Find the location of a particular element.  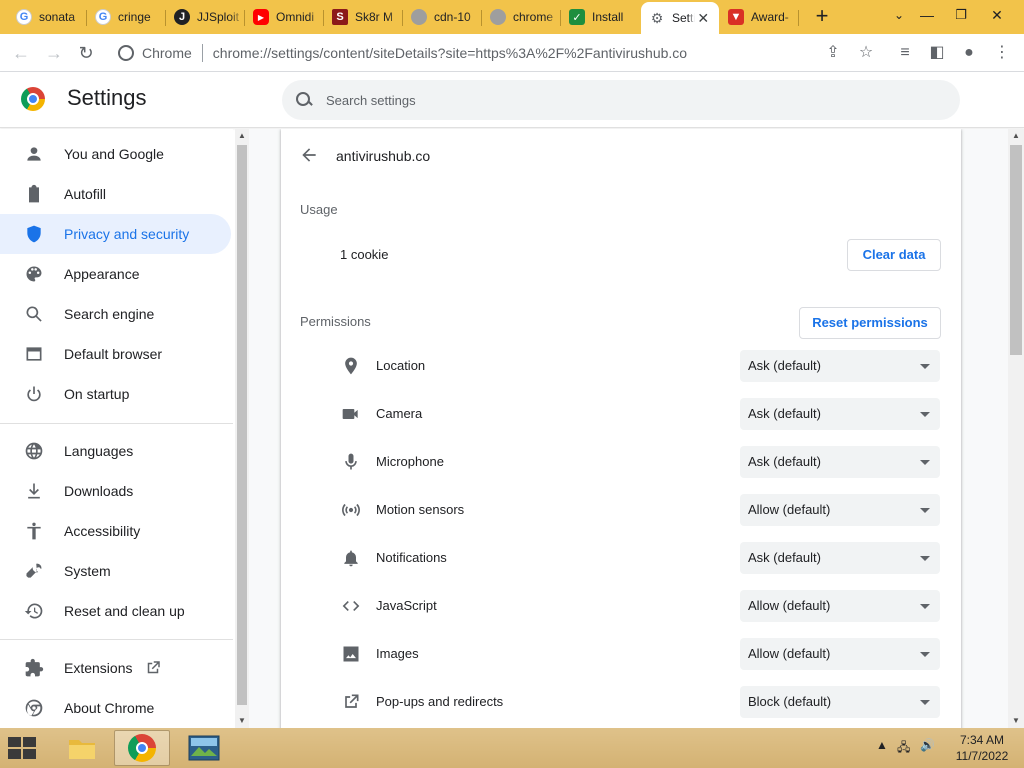

forward-icon: → is located at coordinates (54, 53).